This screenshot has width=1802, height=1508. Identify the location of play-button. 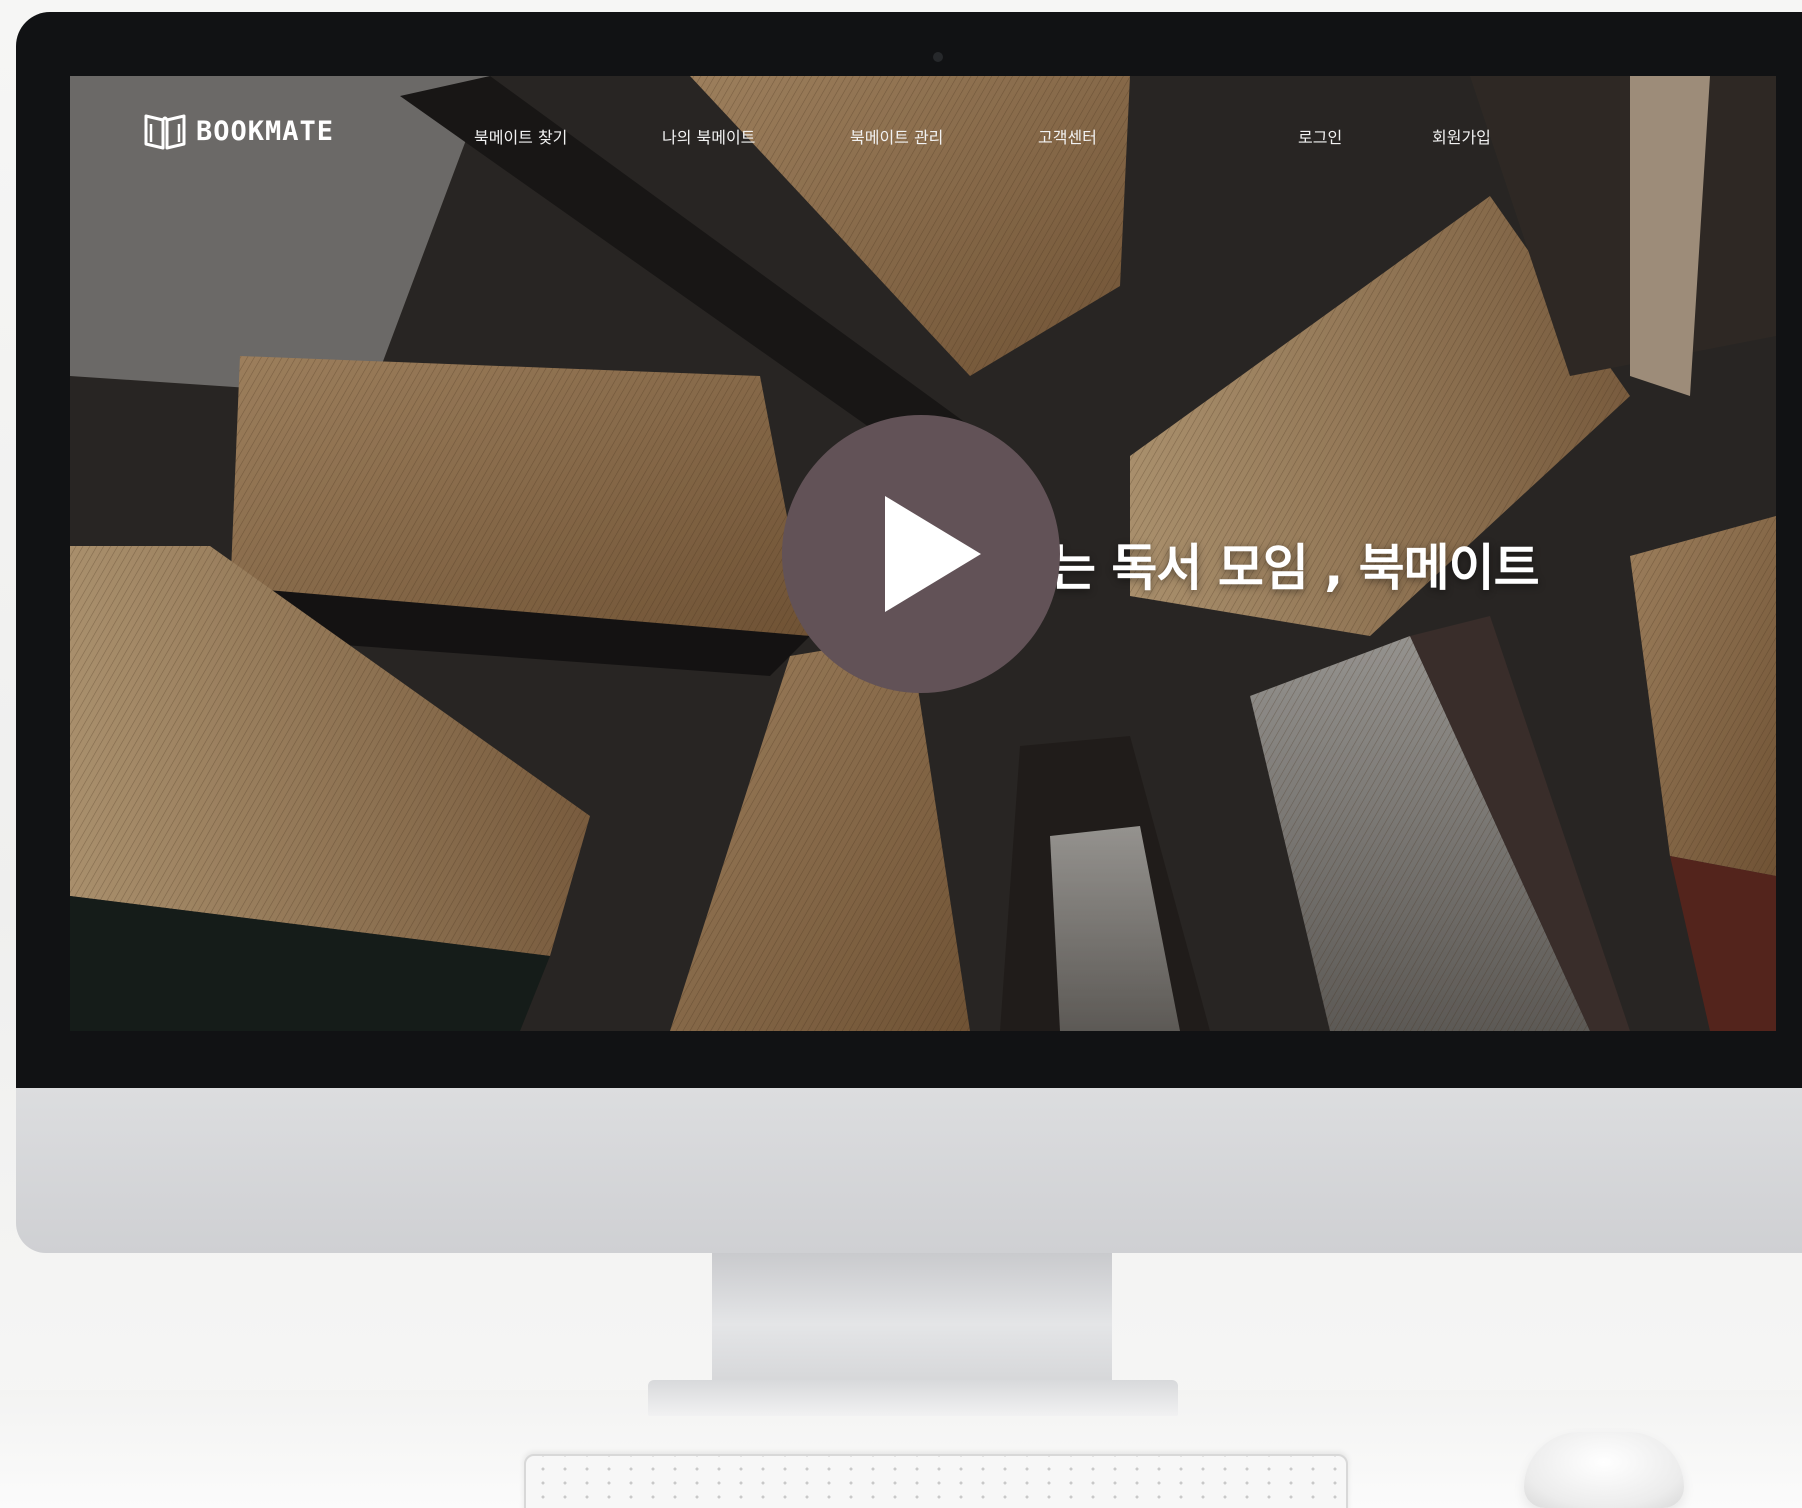
(921, 554).